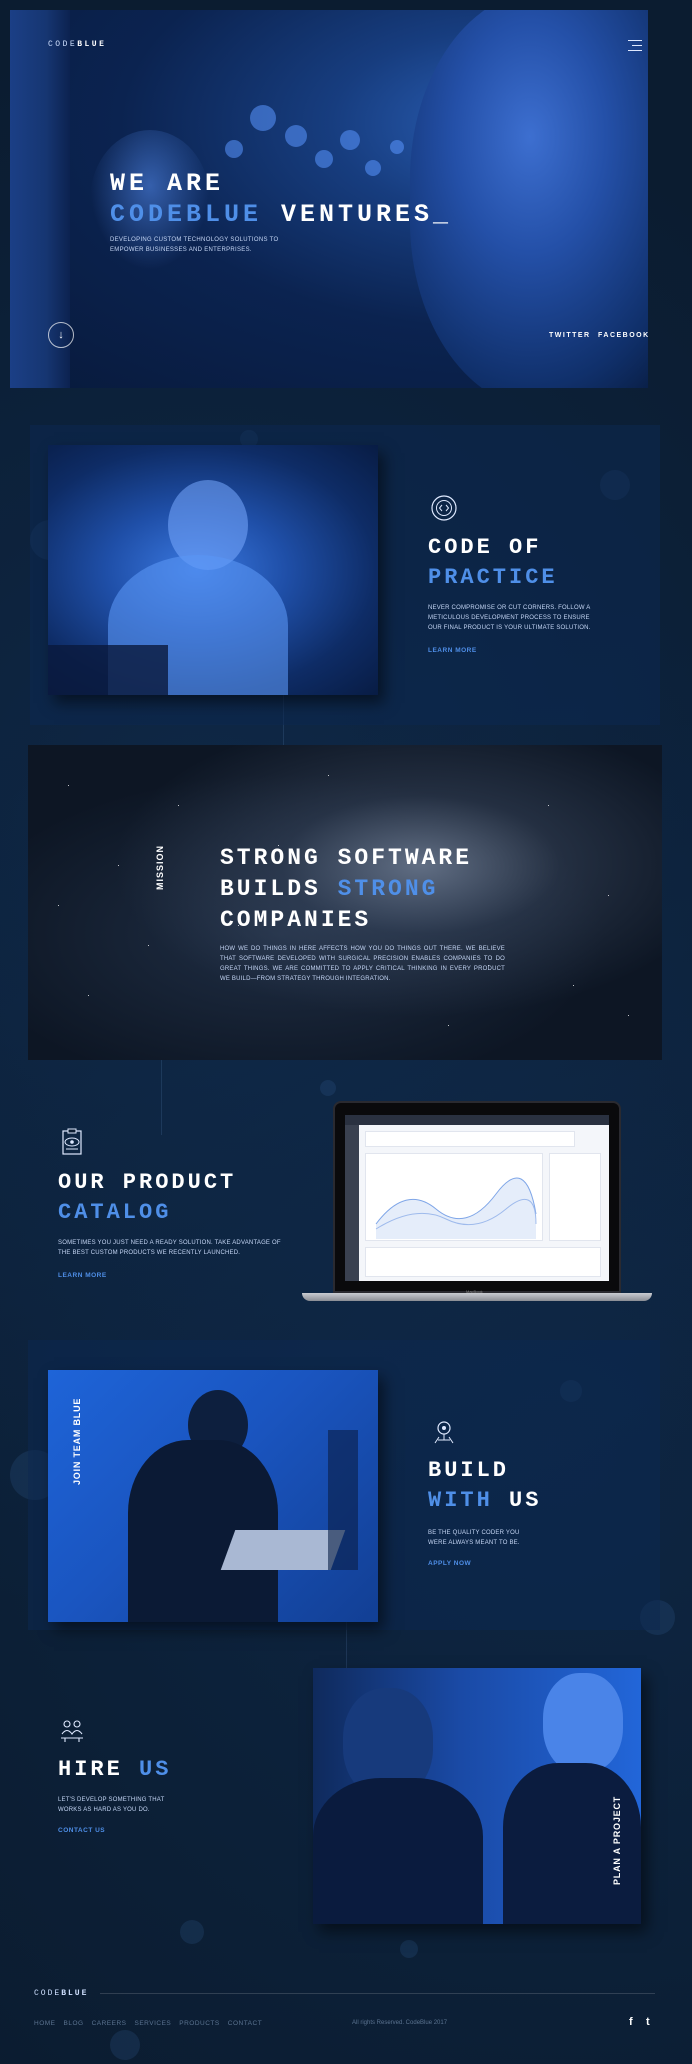  Describe the element at coordinates (624, 335) in the screenshot. I see `facebook-link: FACEBOOK` at that location.